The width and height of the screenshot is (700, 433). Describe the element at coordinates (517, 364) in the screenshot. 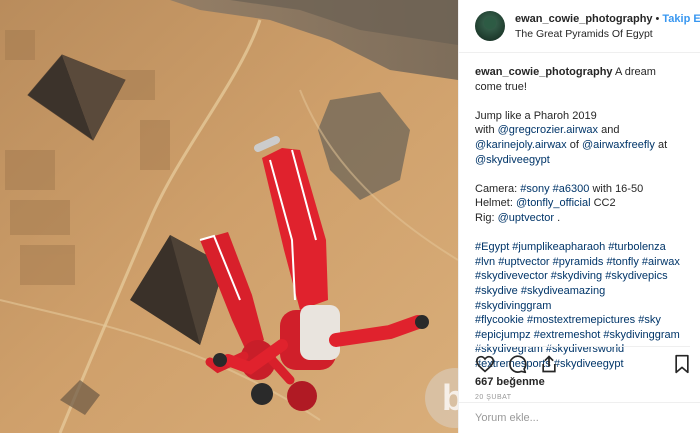

I see `comment-icon` at that location.